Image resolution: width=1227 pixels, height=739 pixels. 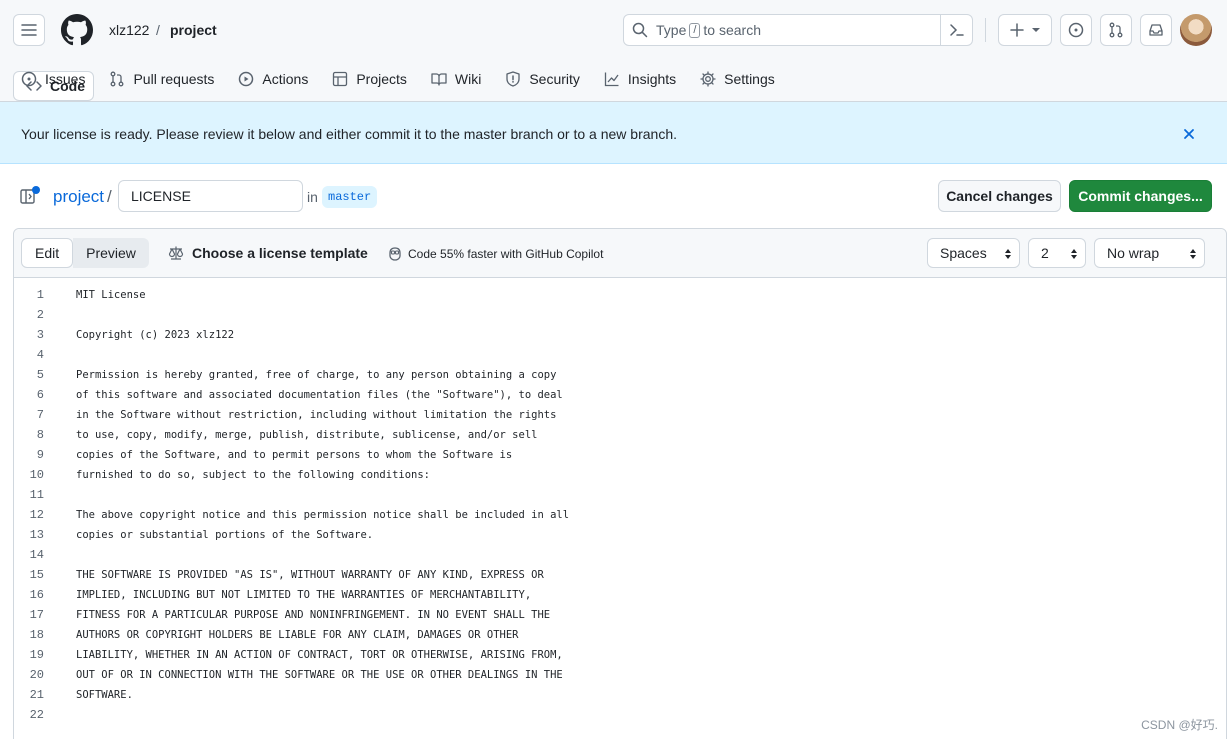 I want to click on tab-projects: Projects, so click(x=369, y=79).